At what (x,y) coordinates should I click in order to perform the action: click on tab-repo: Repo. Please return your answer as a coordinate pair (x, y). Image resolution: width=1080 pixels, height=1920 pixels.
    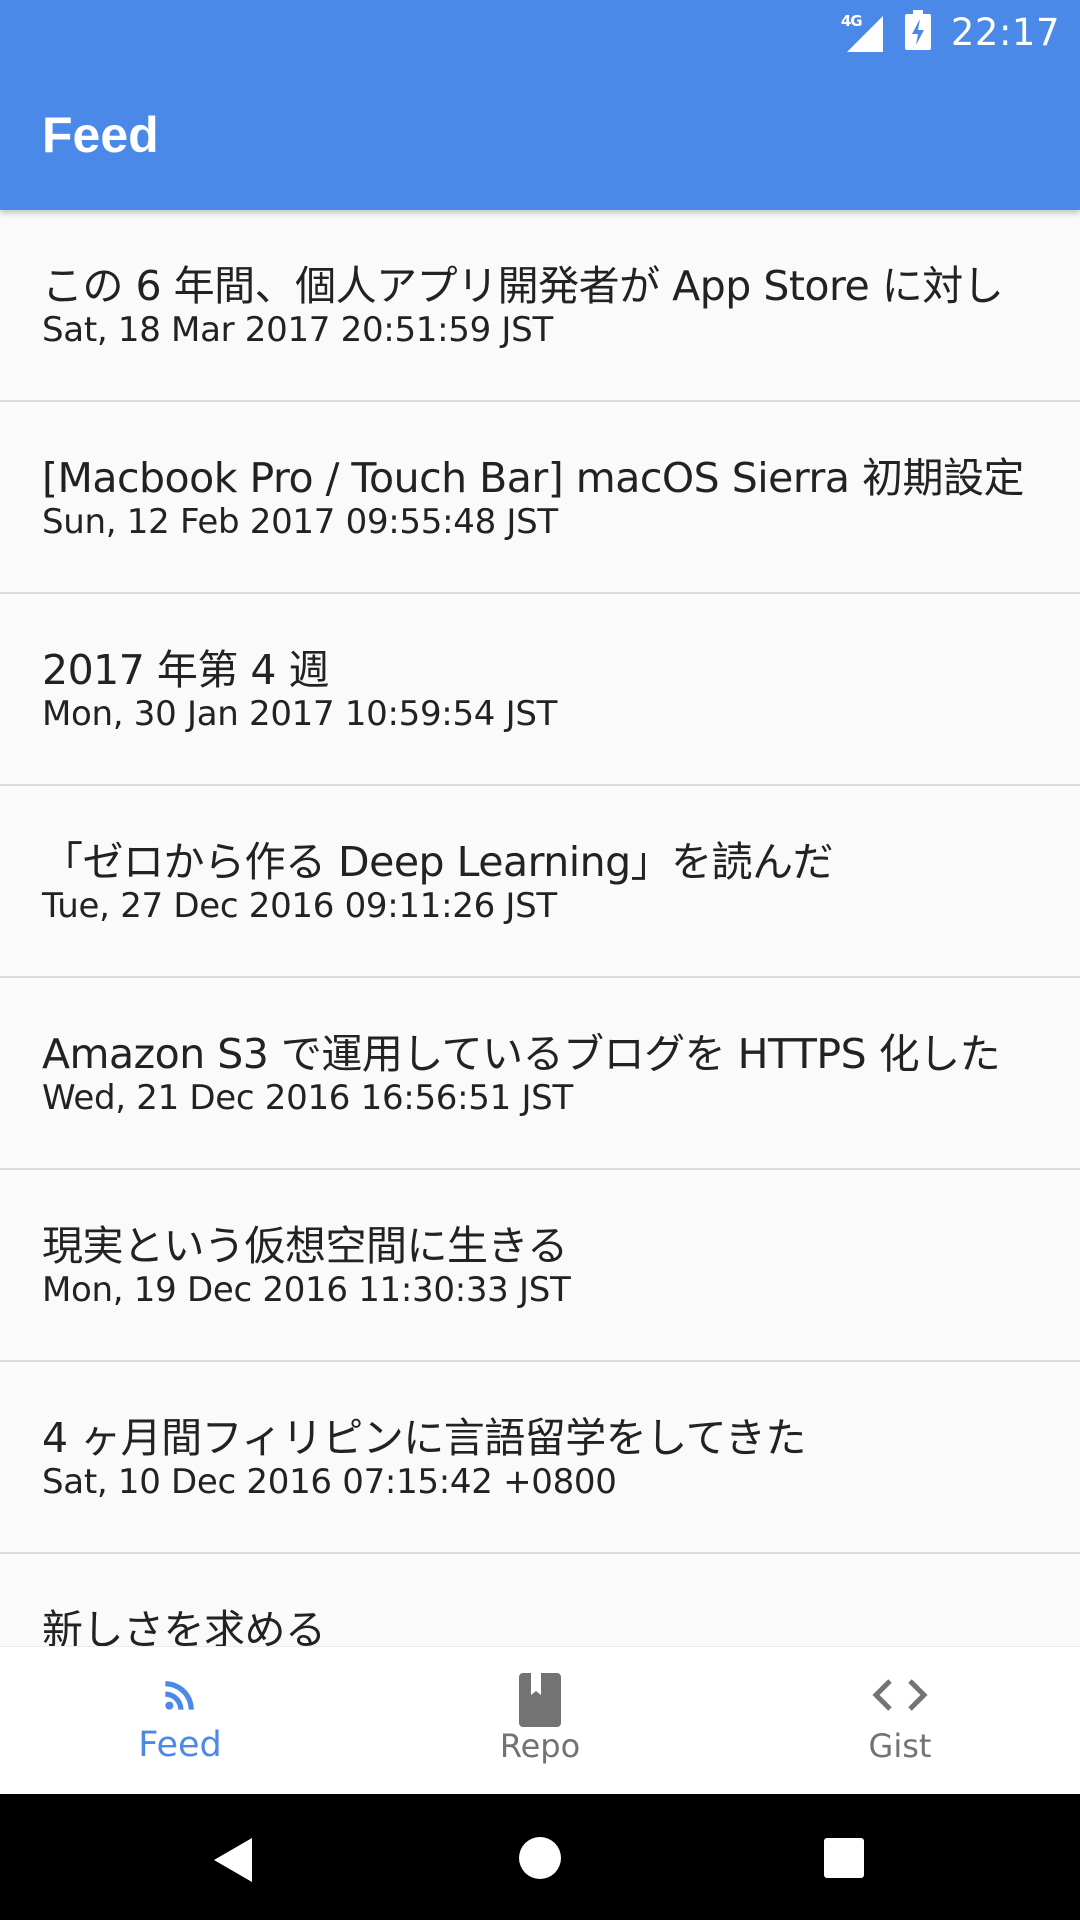
    Looking at the image, I should click on (540, 1721).